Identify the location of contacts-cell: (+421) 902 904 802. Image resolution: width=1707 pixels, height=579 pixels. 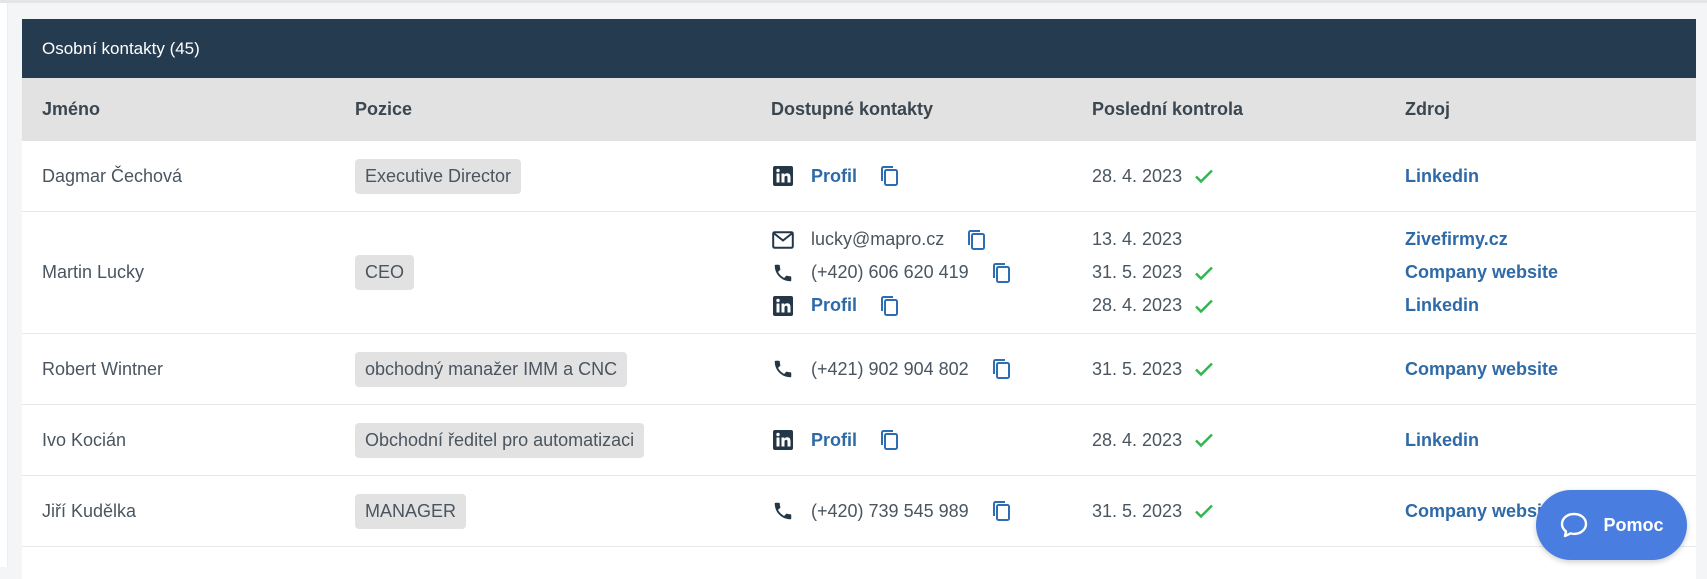
(891, 369).